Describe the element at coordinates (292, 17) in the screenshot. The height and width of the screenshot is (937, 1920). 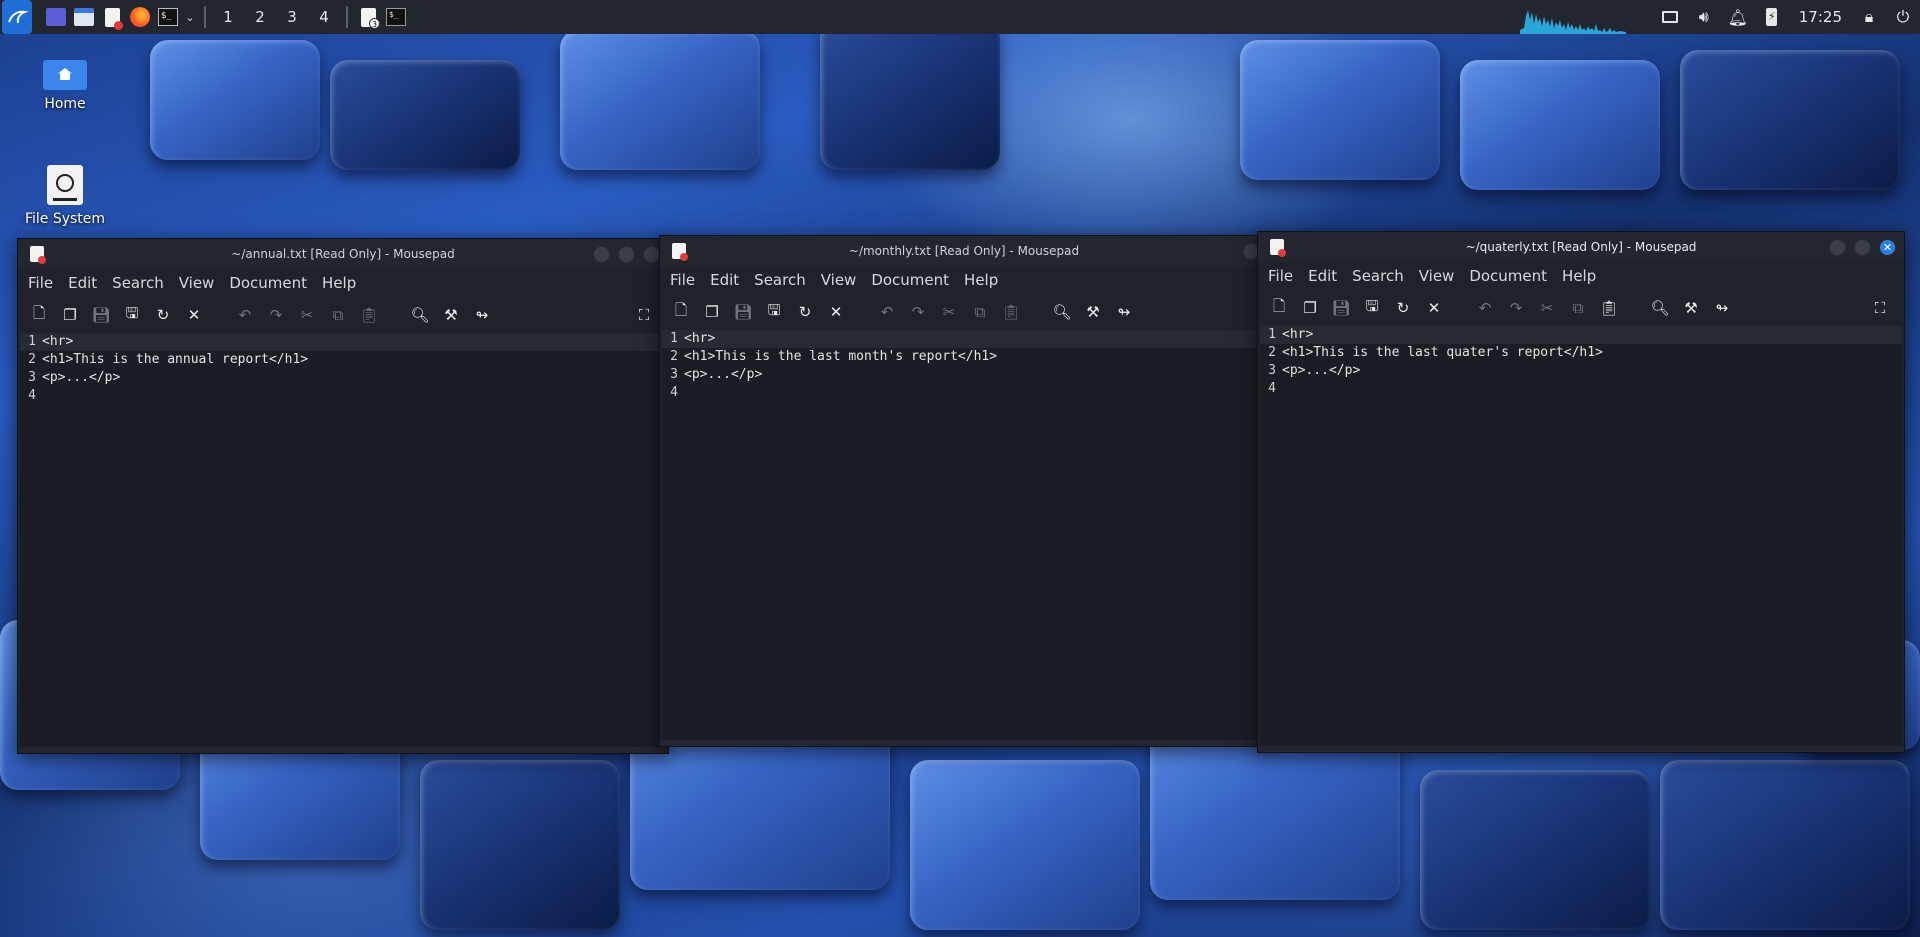
I see `workspace-3: 3` at that location.